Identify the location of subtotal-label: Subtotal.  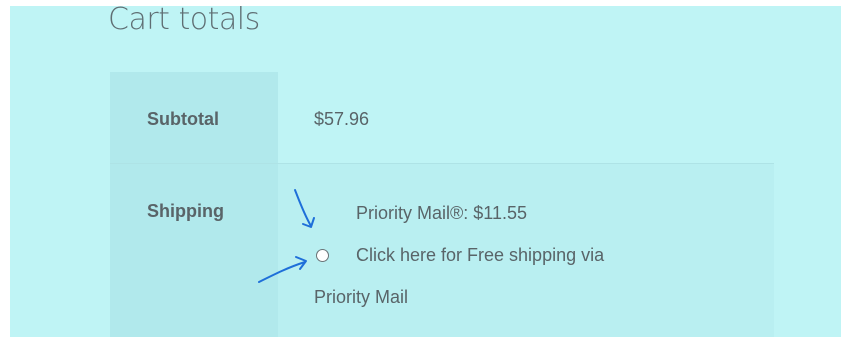
(183, 119).